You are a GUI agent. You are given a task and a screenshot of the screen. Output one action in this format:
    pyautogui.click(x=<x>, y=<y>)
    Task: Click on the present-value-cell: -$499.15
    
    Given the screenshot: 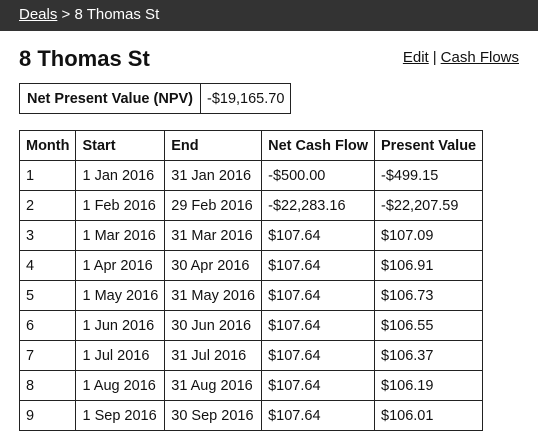 What is the action you would take?
    pyautogui.click(x=429, y=175)
    